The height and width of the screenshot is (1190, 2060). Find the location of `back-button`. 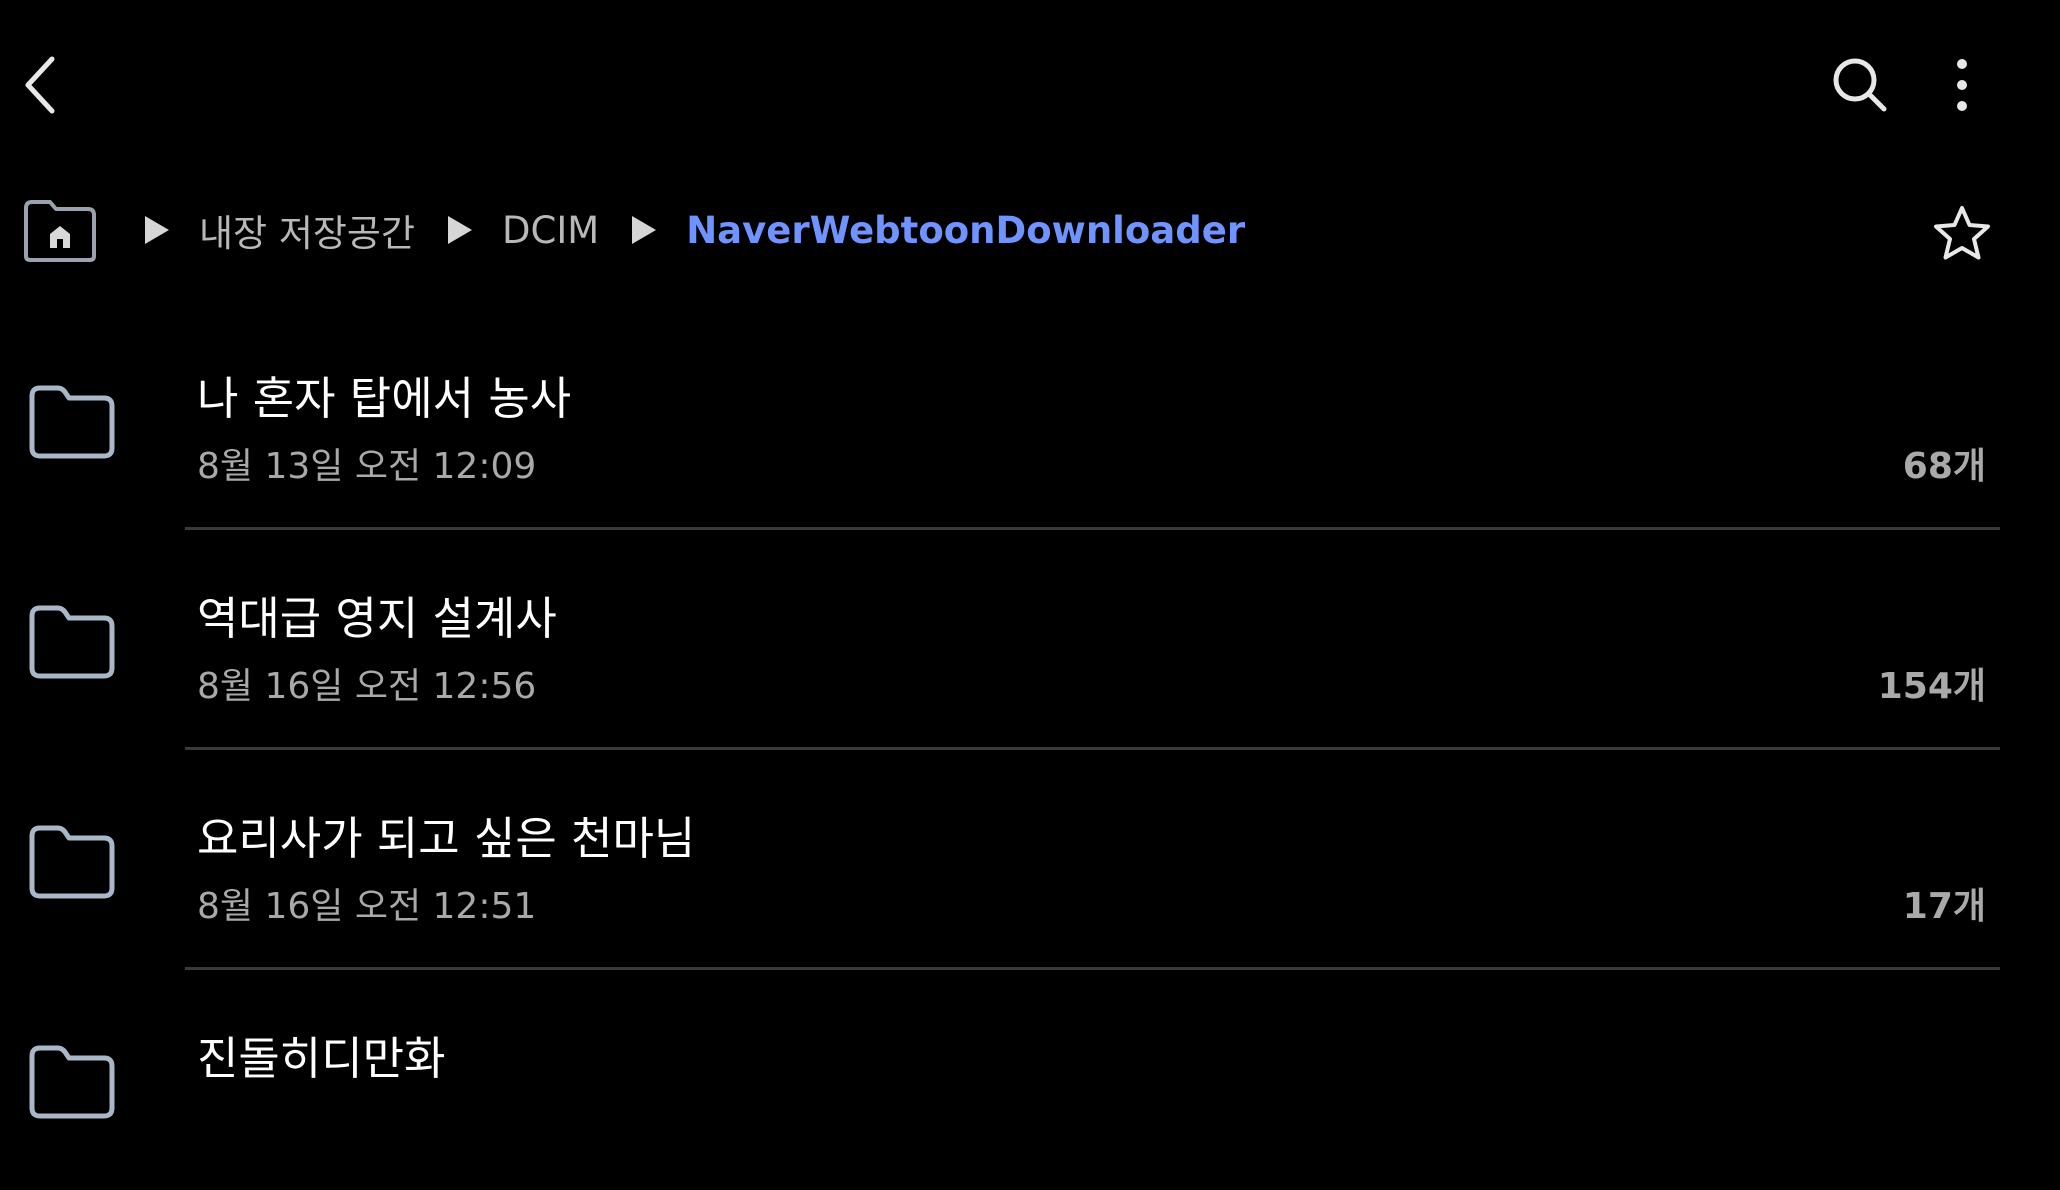

back-button is located at coordinates (40, 85).